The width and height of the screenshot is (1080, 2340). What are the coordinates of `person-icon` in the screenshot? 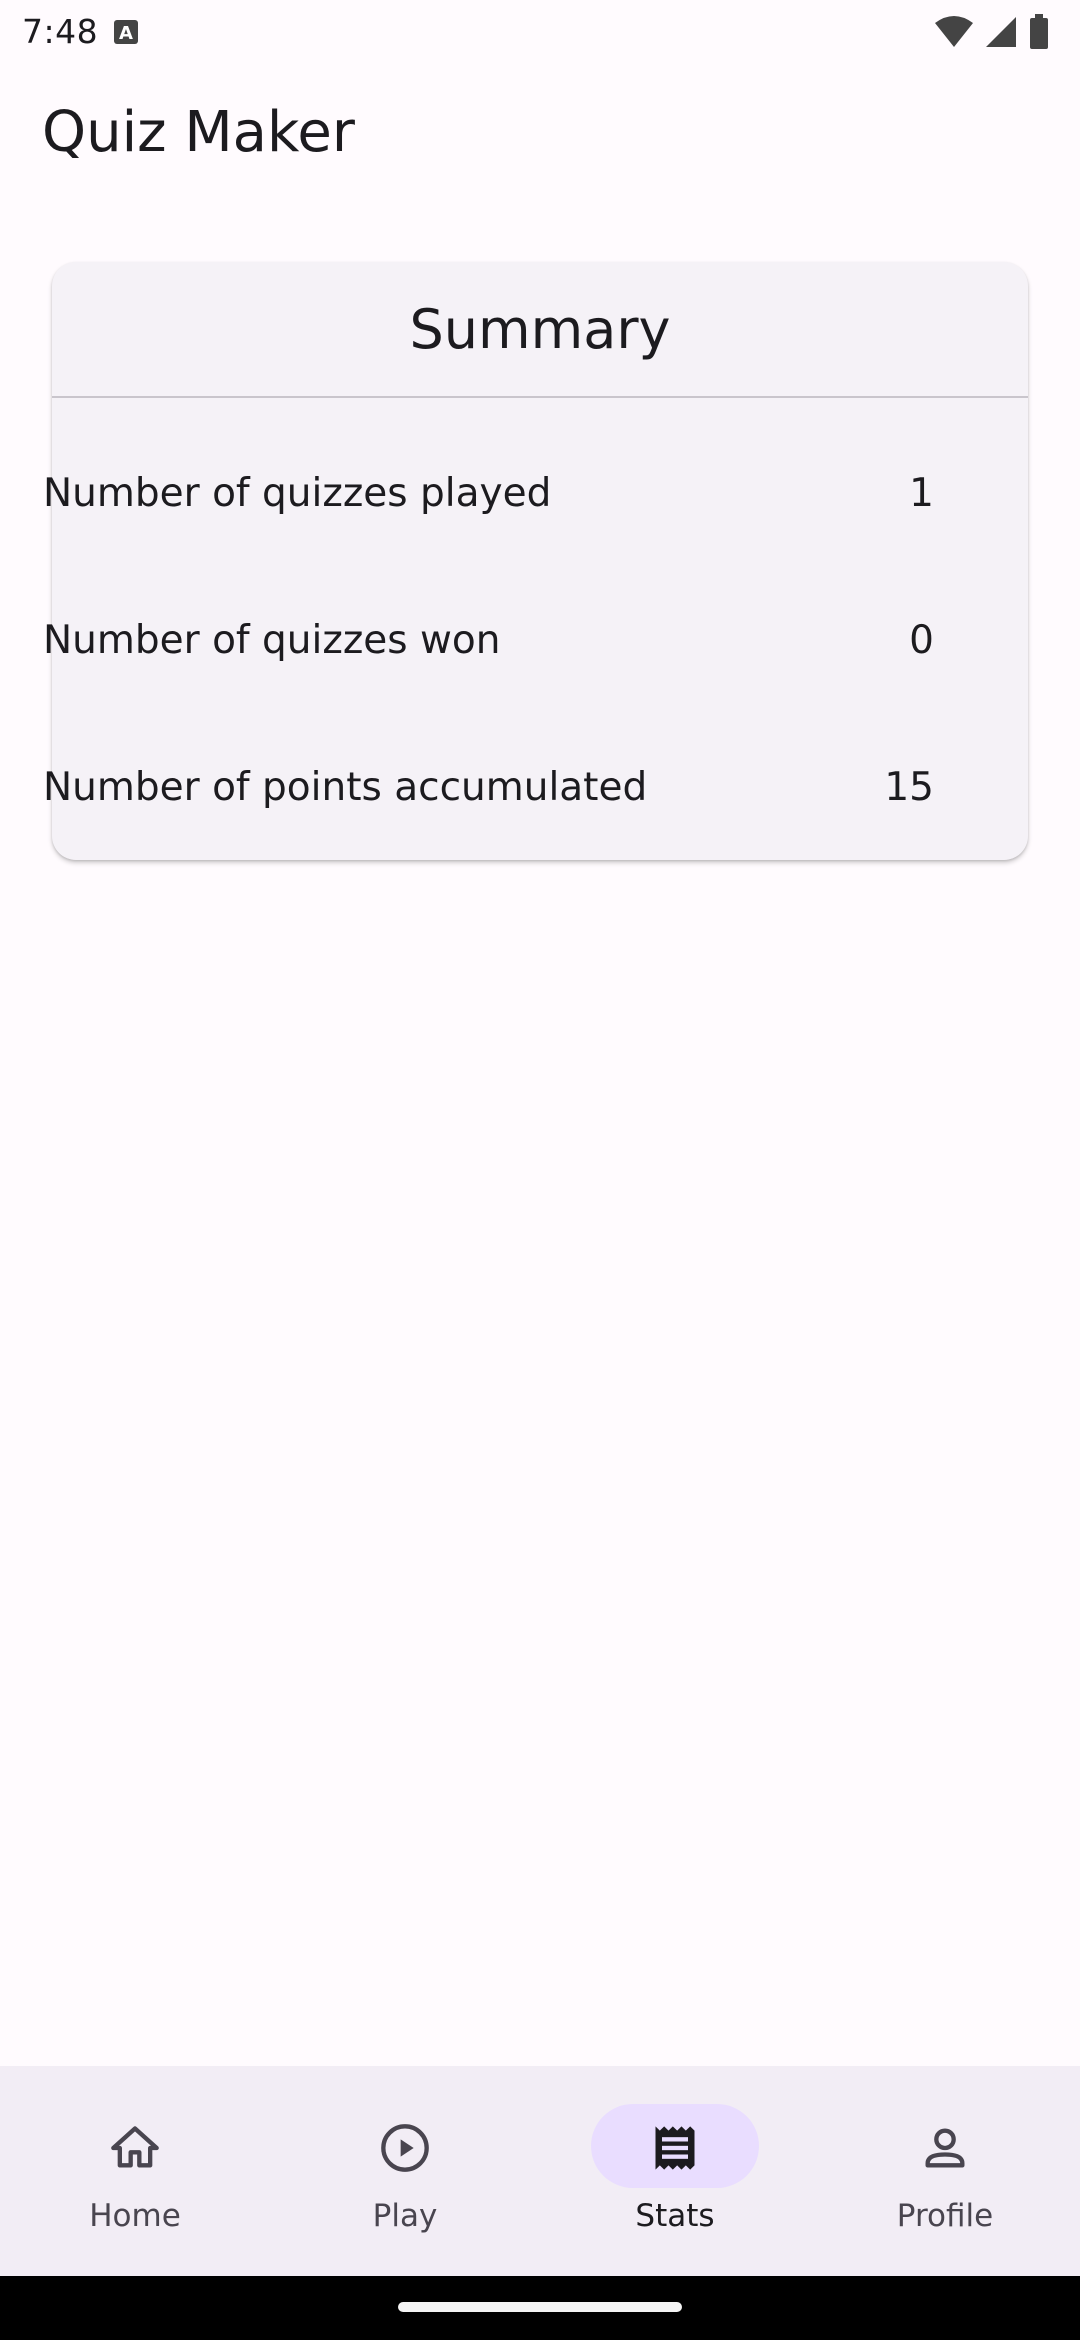 It's located at (945, 2148).